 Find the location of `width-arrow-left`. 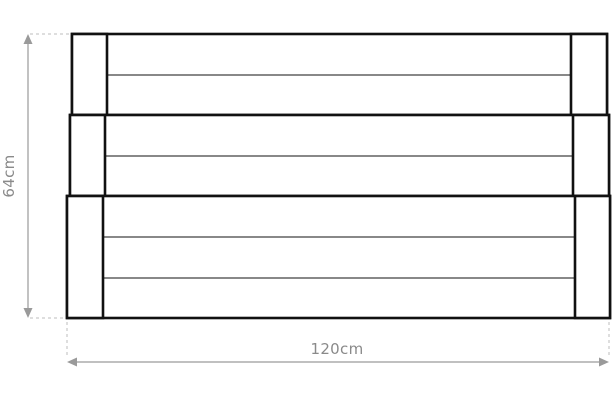

width-arrow-left is located at coordinates (72, 362).